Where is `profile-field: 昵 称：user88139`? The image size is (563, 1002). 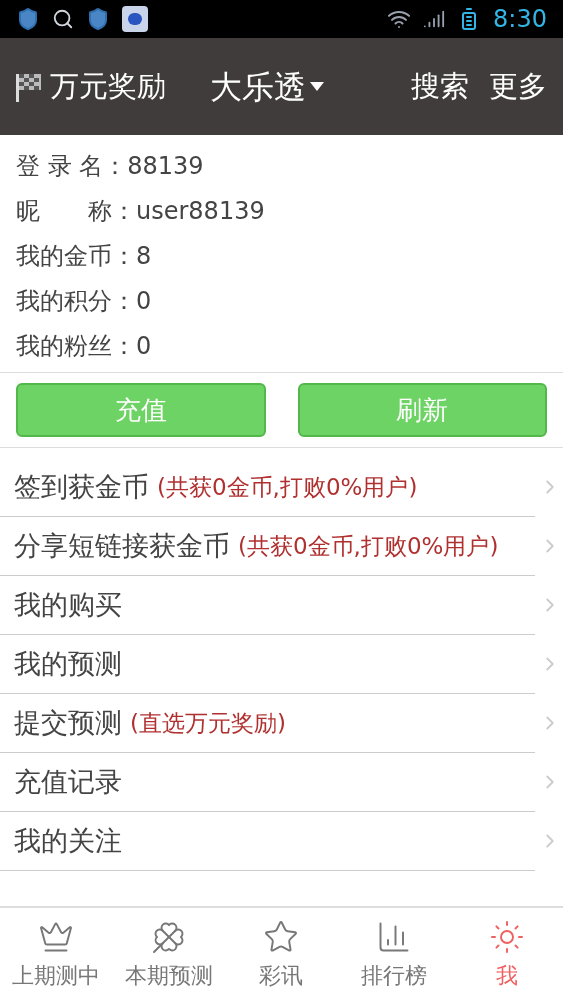 profile-field: 昵 称：user88139 is located at coordinates (281, 210).